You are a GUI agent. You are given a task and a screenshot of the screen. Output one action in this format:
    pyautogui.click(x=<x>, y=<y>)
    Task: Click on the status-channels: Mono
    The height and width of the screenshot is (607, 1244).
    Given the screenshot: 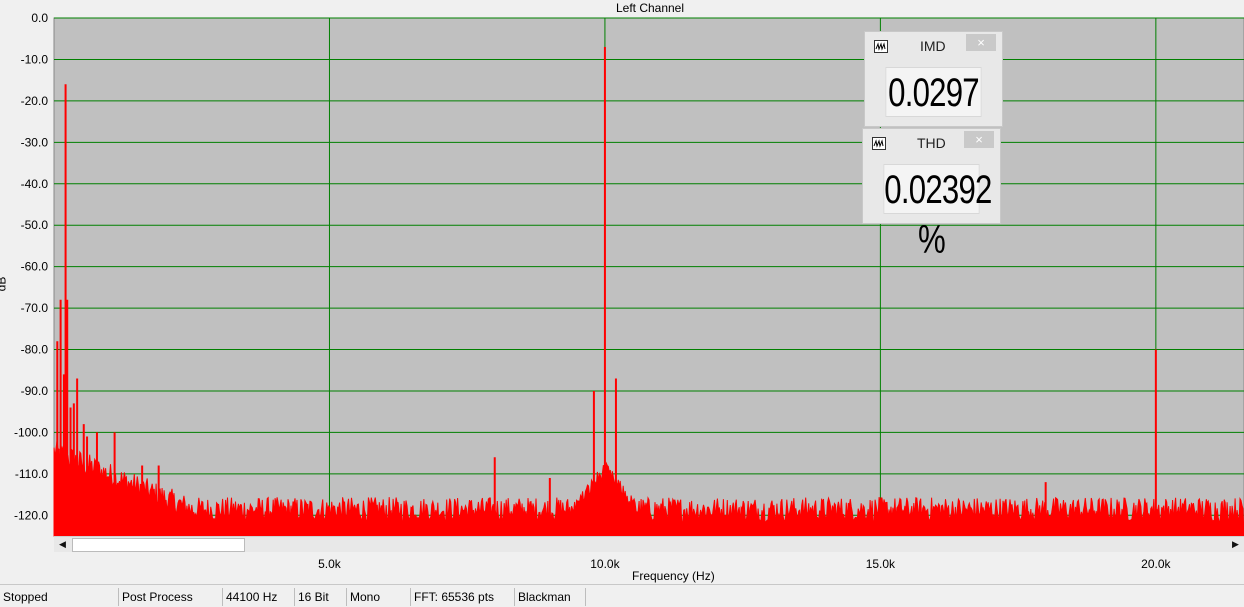 What is the action you would take?
    pyautogui.click(x=378, y=597)
    